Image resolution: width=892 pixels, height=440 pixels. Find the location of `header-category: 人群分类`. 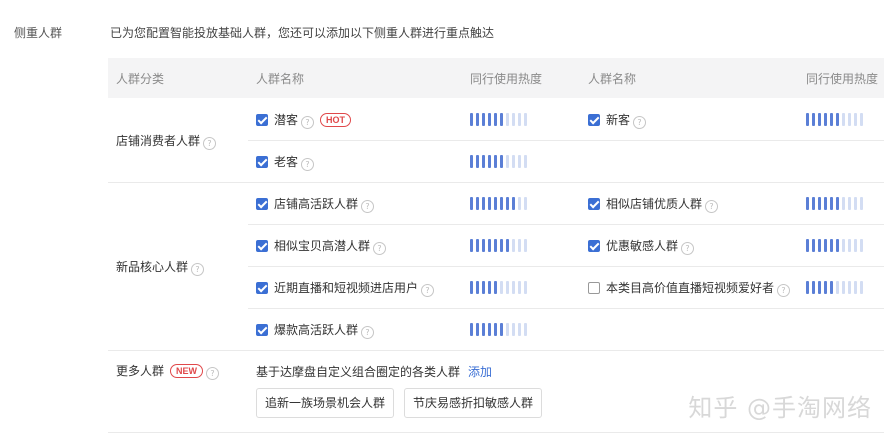

header-category: 人群分类 is located at coordinates (140, 79).